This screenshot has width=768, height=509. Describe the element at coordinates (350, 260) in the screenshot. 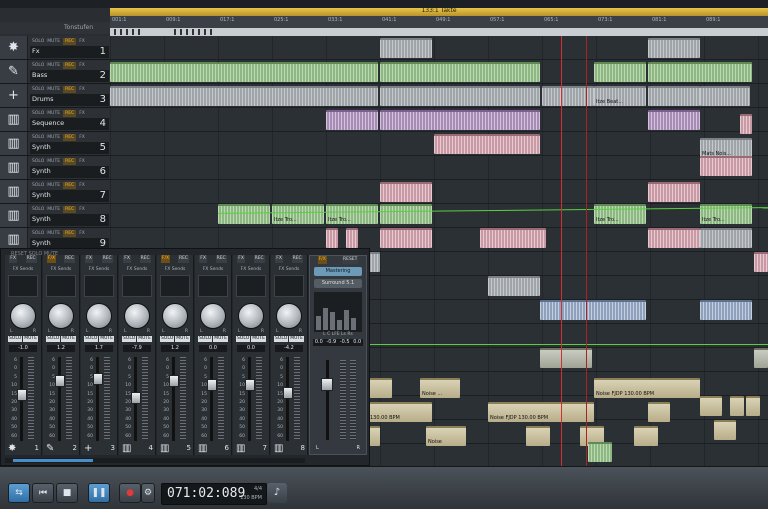

I see `master-reset-button: RESET` at that location.